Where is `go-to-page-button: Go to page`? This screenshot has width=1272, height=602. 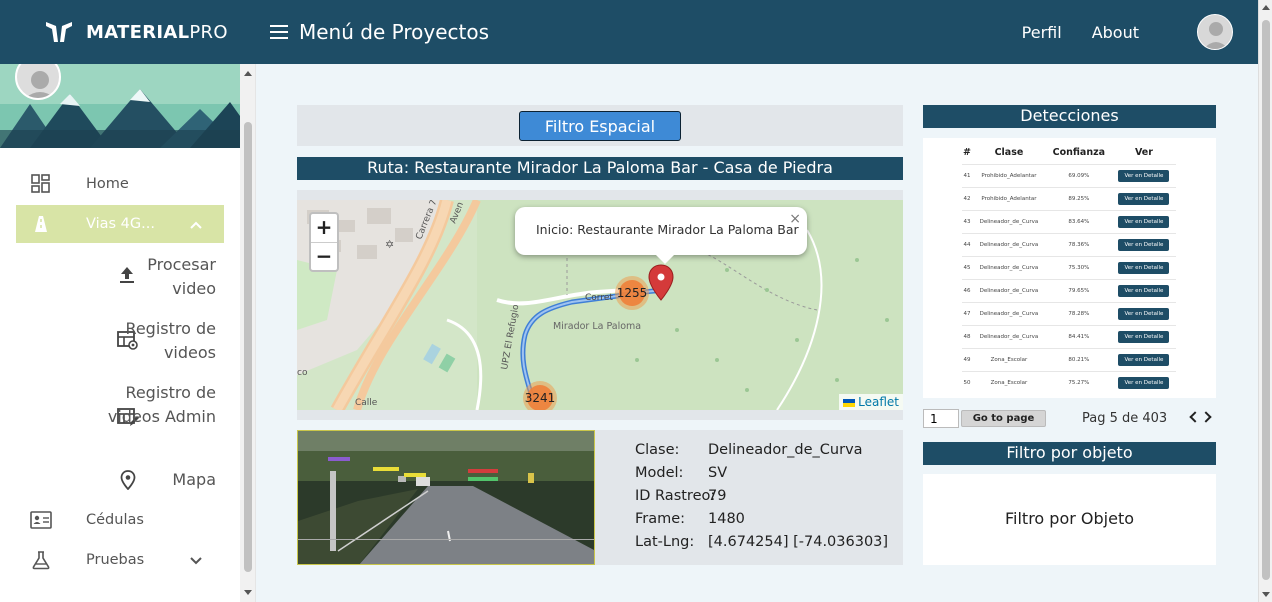 go-to-page-button: Go to page is located at coordinates (1003, 418).